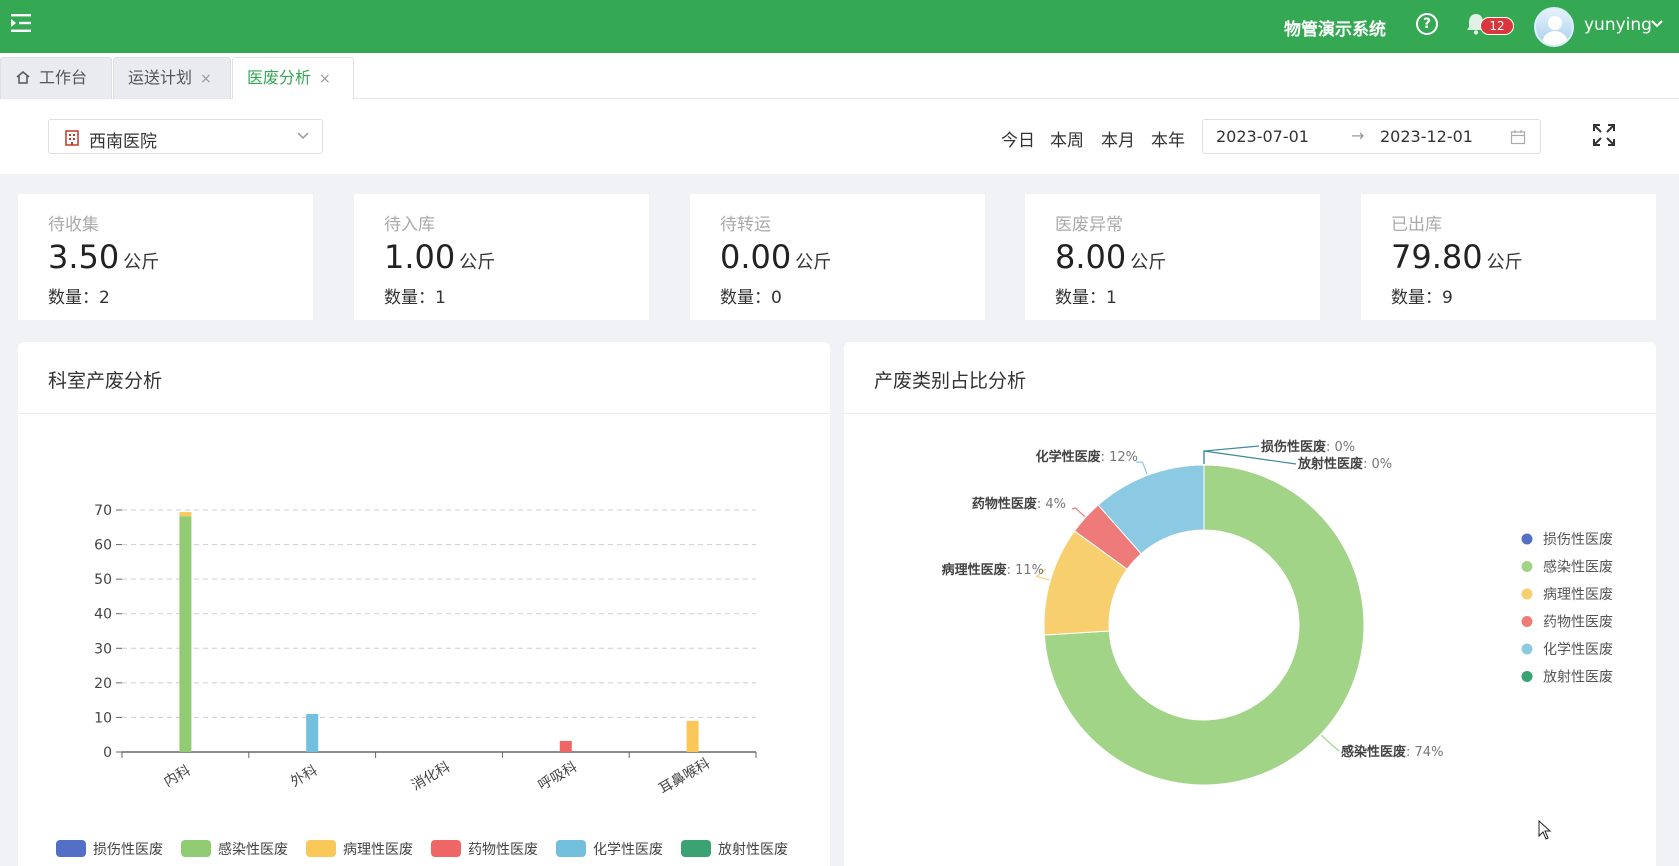  Describe the element at coordinates (23, 77) in the screenshot. I see `home-icon` at that location.